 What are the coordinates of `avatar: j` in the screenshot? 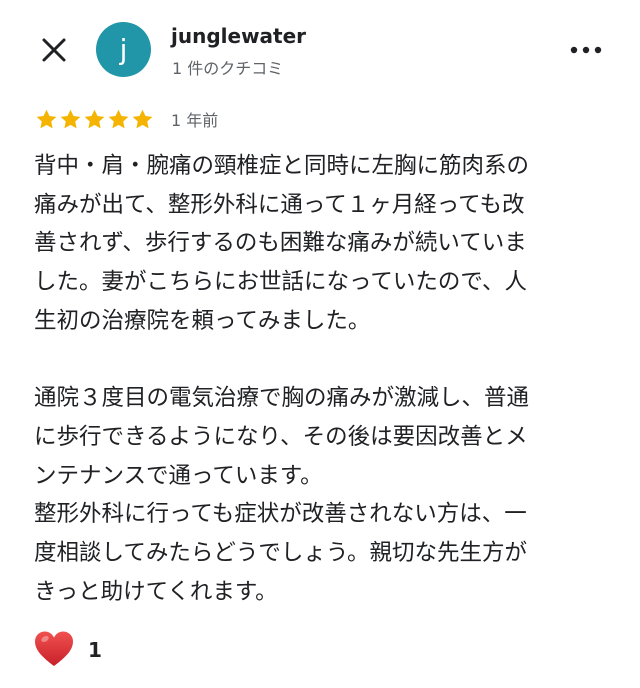 It's located at (123, 49).